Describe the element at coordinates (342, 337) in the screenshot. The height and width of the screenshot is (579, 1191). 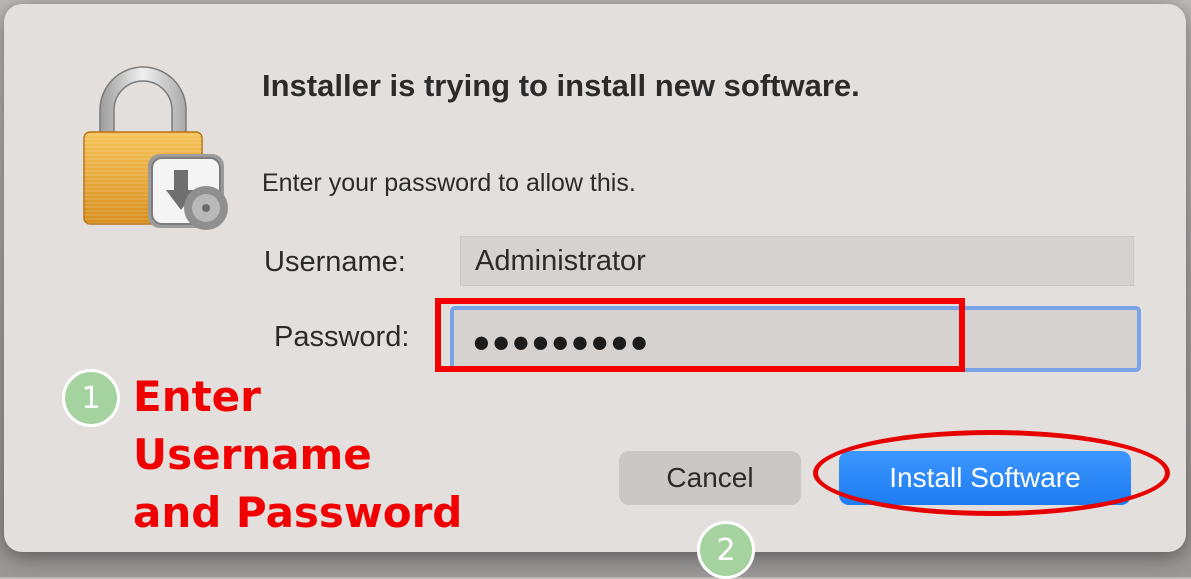
I see `password-label: Password:` at that location.